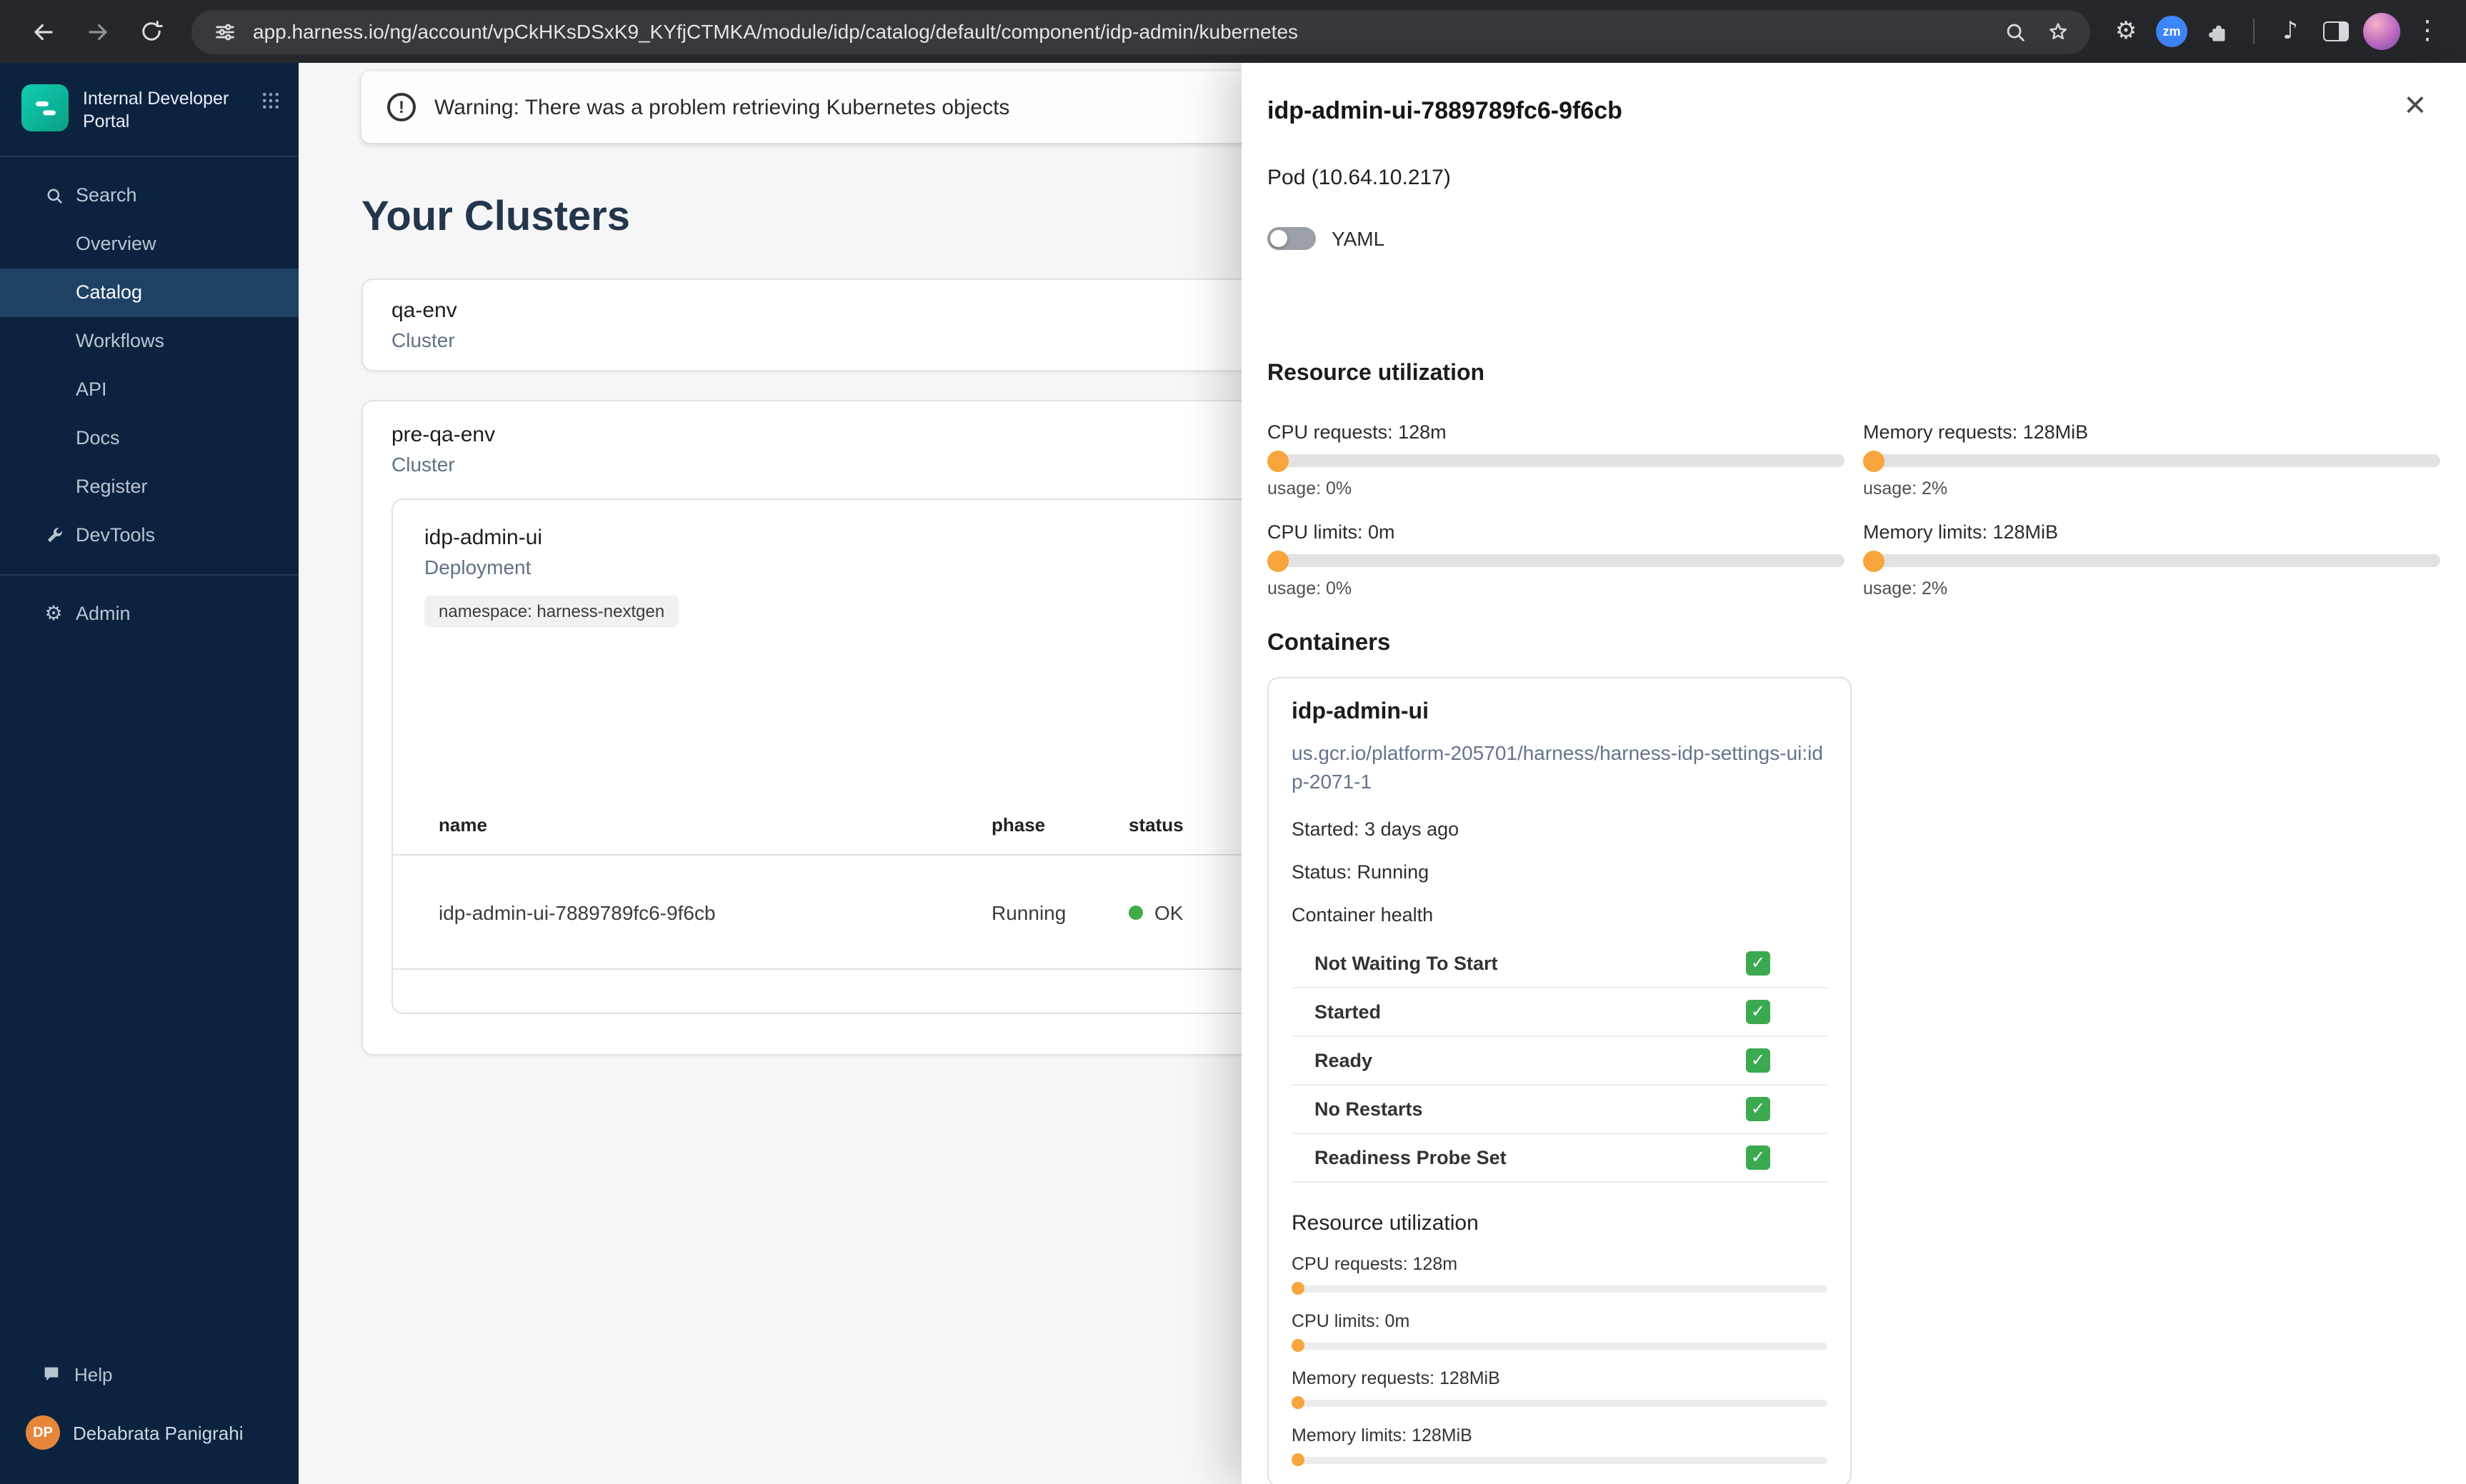 This screenshot has width=2466, height=1484. I want to click on status-ok-icon, so click(1136, 912).